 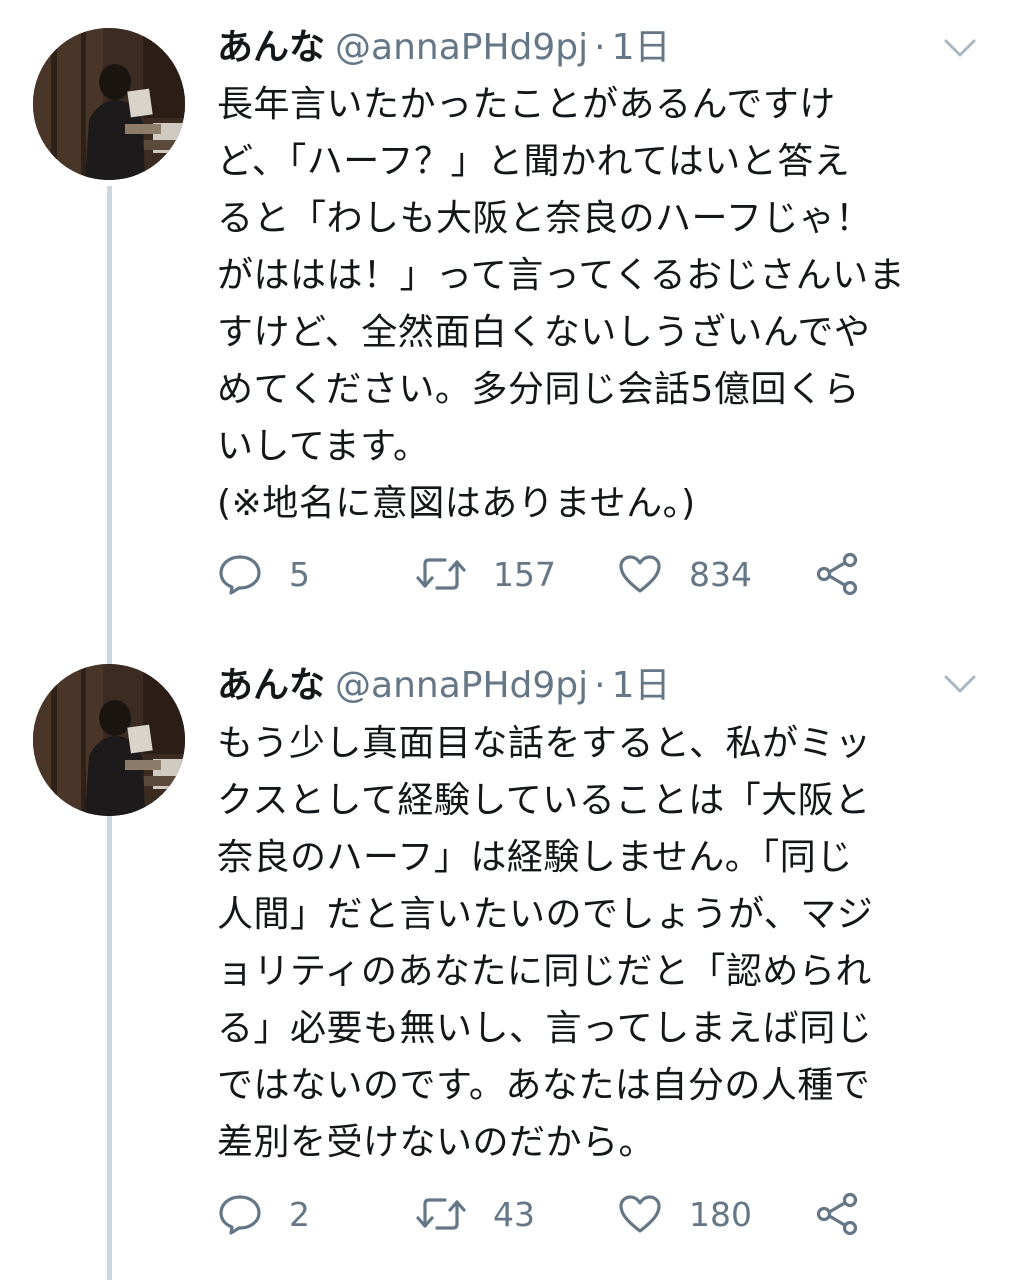 I want to click on tweet-text-line: いしてます。, so click(x=323, y=446).